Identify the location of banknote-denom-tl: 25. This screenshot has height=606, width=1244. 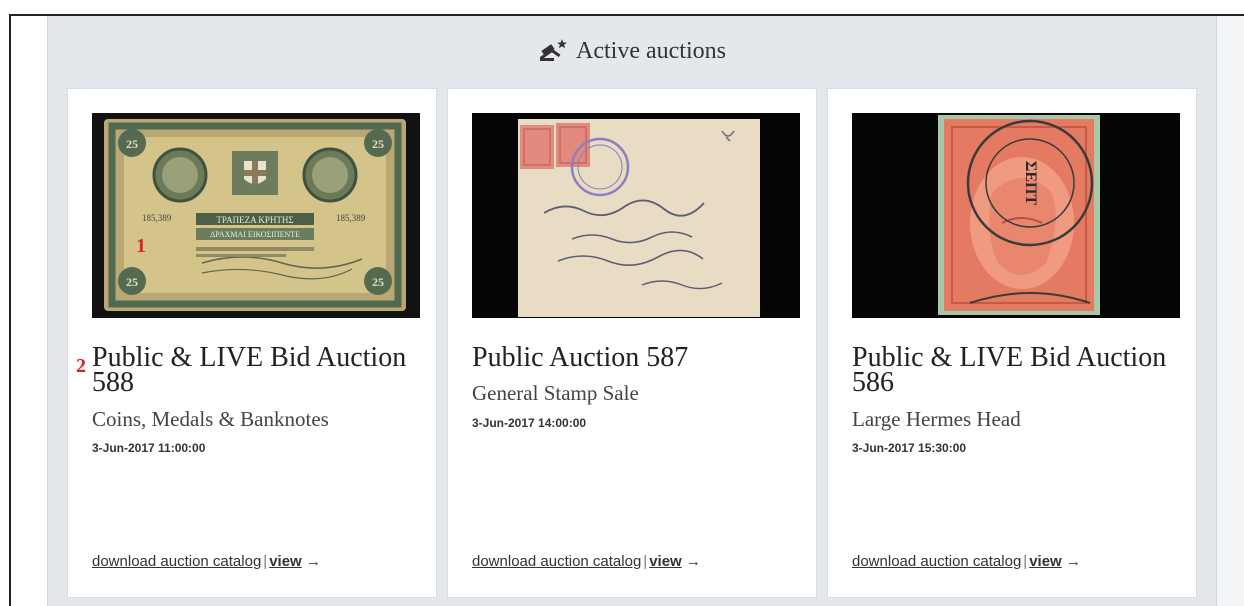
(132, 144).